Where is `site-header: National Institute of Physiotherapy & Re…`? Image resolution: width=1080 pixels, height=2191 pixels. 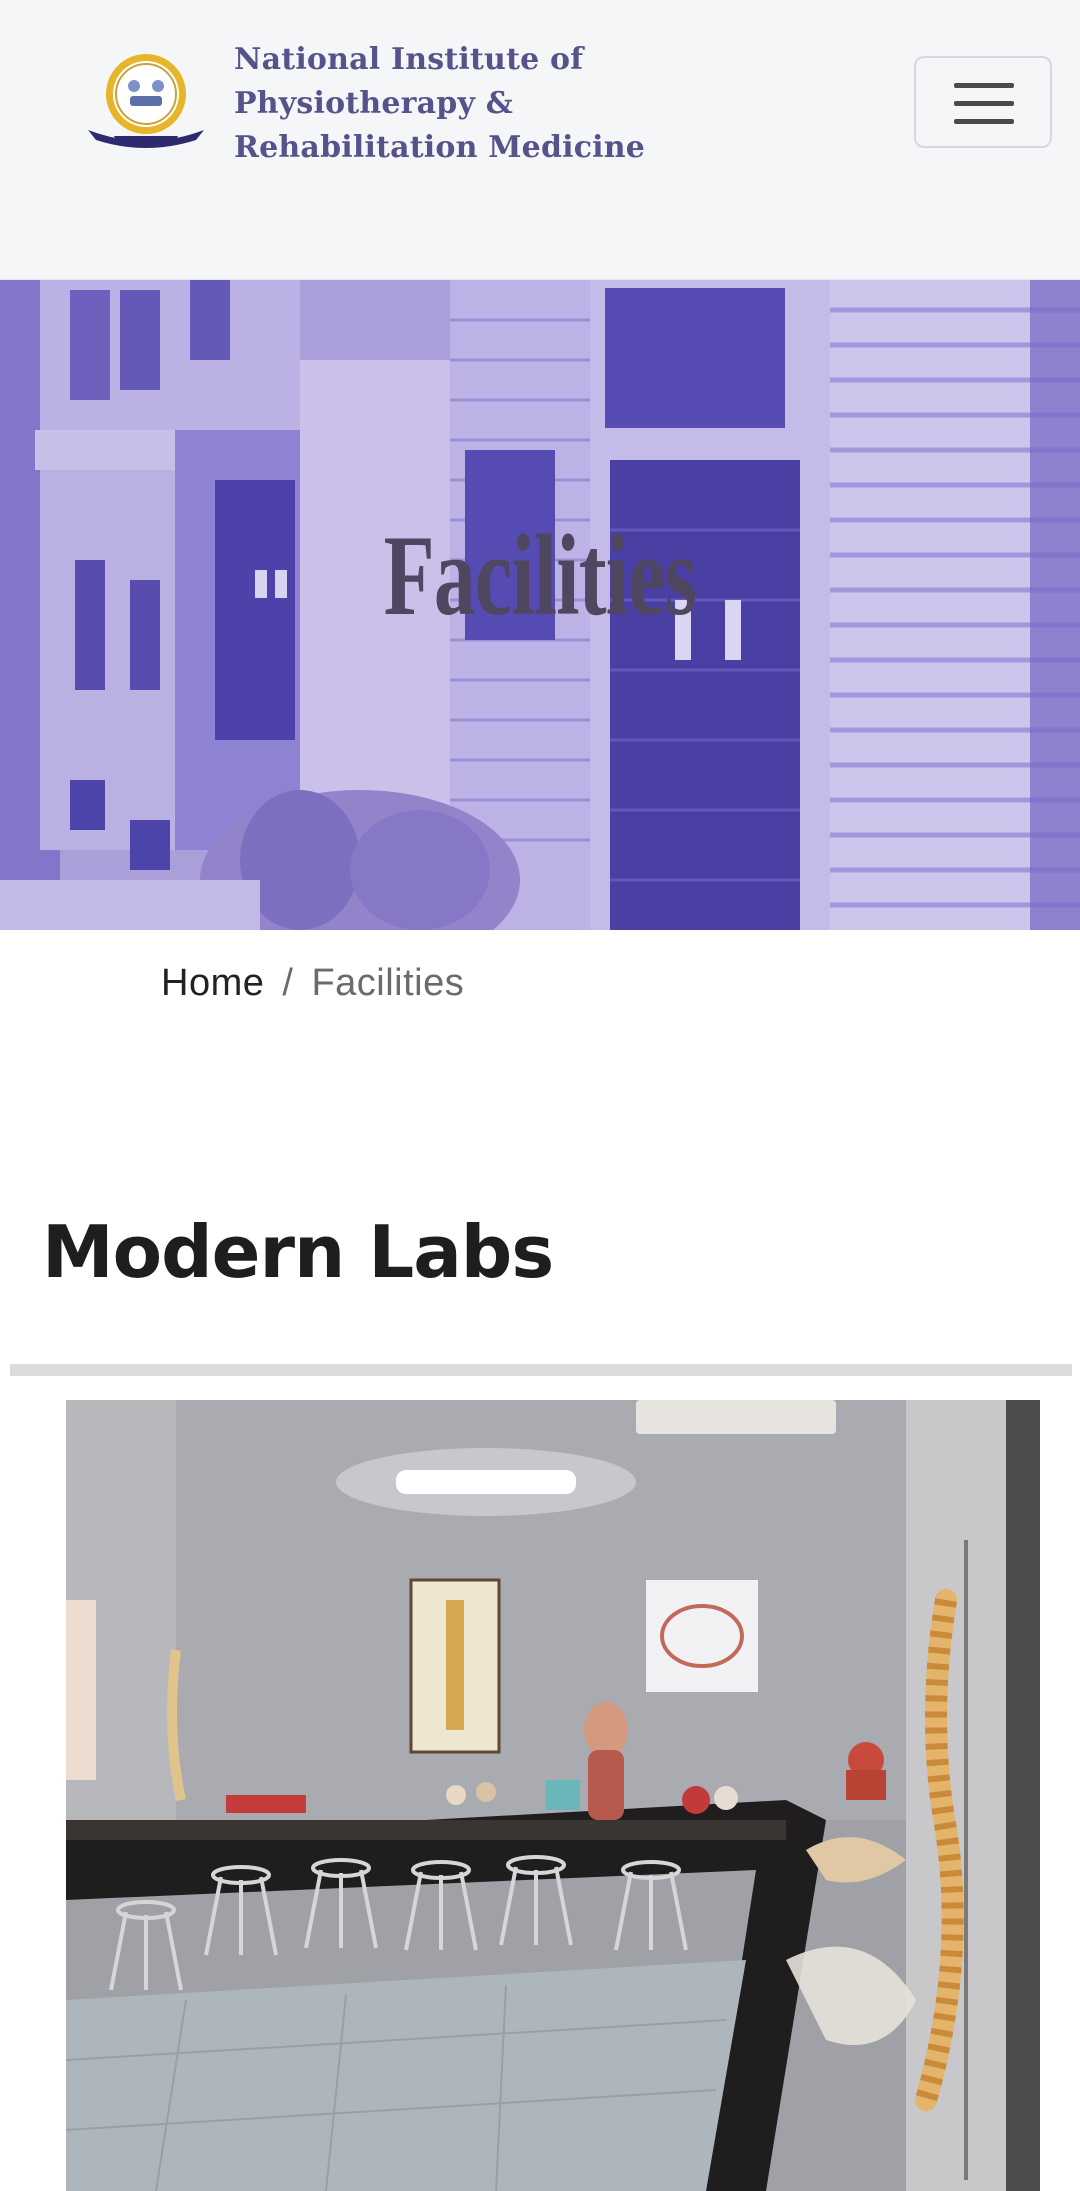 site-header: National Institute of Physiotherapy & Re… is located at coordinates (540, 140).